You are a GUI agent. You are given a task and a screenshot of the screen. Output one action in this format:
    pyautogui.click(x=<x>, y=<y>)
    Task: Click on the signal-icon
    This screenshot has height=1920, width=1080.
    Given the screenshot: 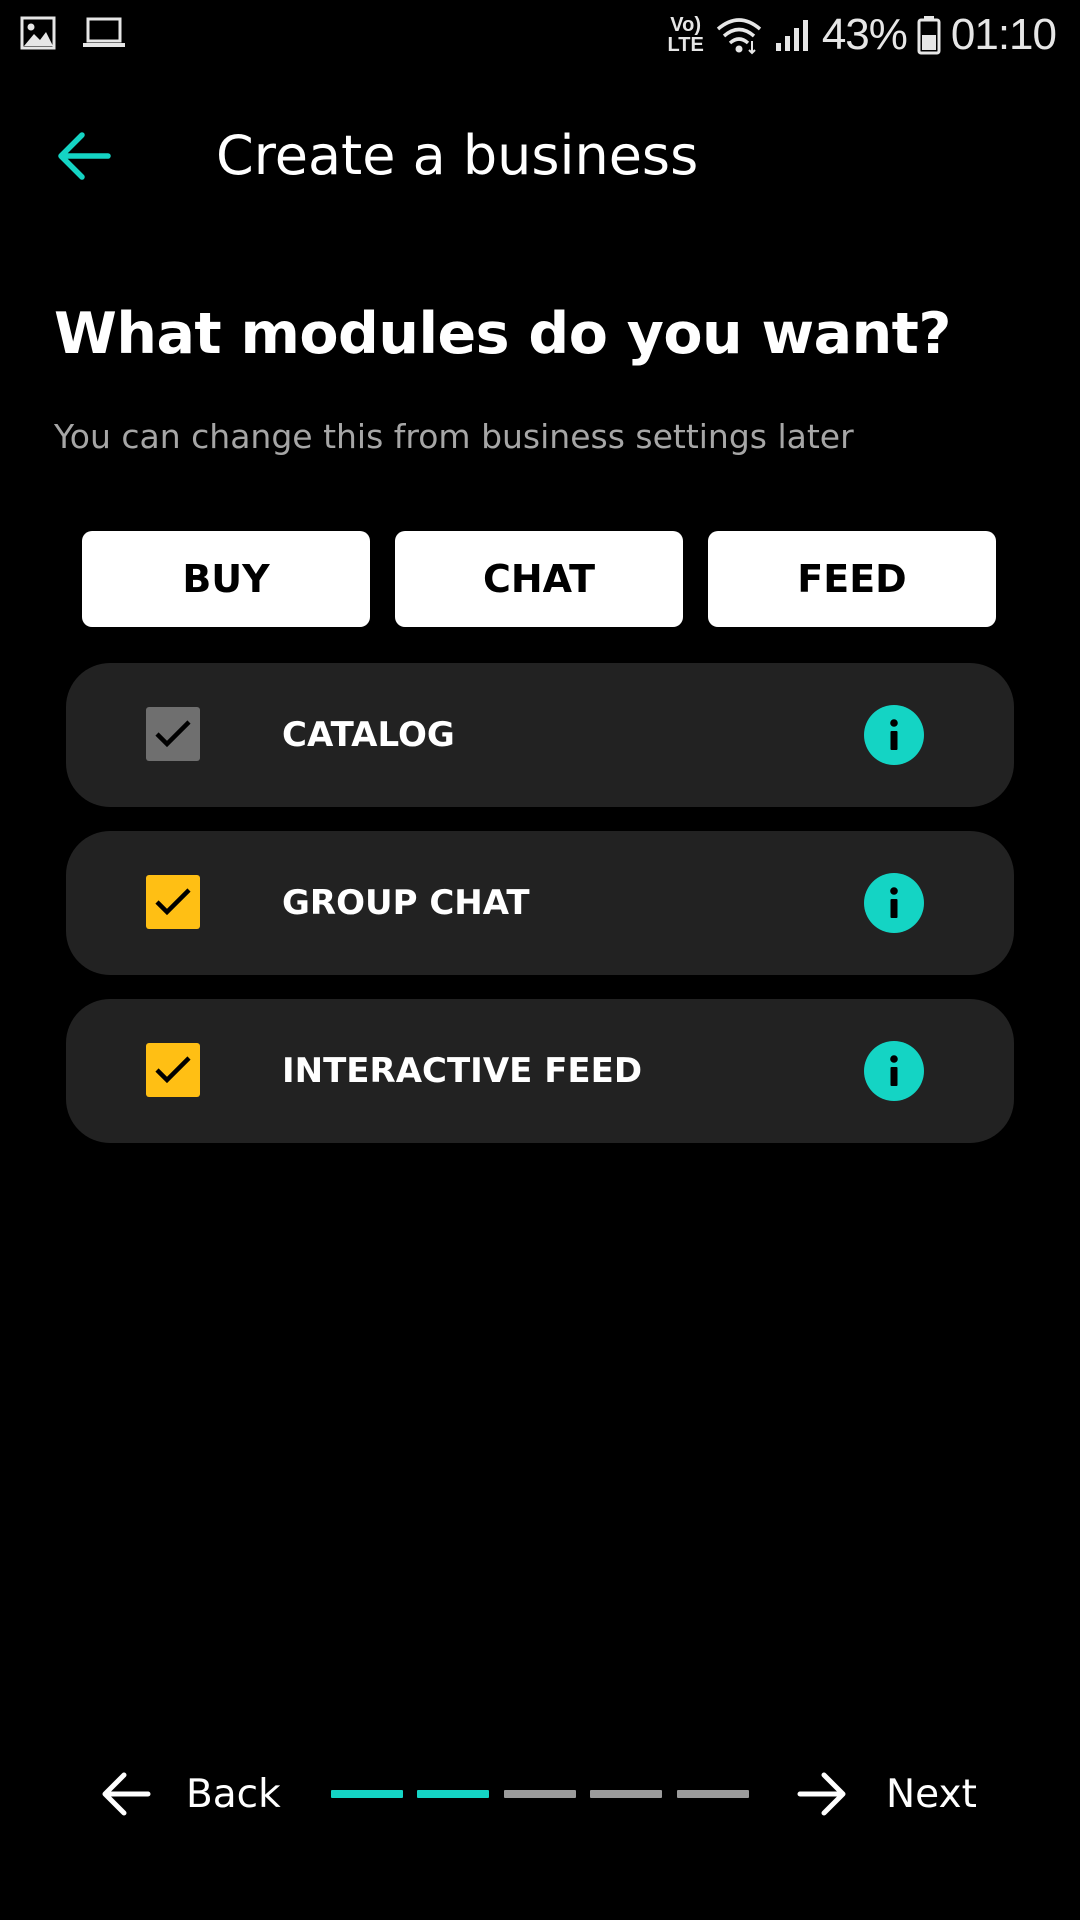 What is the action you would take?
    pyautogui.click(x=791, y=35)
    